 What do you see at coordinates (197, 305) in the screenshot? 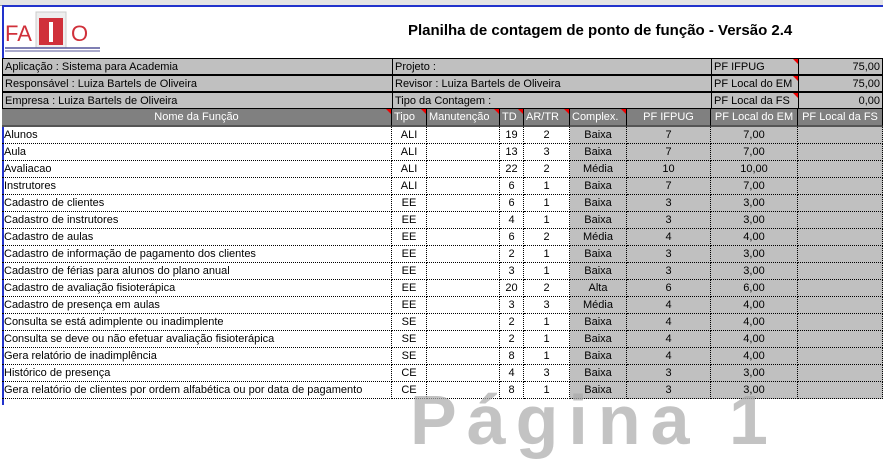
I see `cell-nome: Cadastro de presença em aulas` at bounding box center [197, 305].